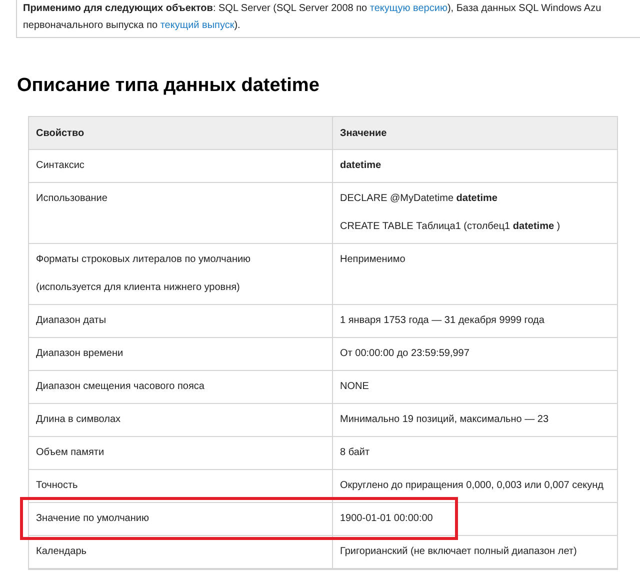  I want to click on property-cell: Календарь, so click(181, 552).